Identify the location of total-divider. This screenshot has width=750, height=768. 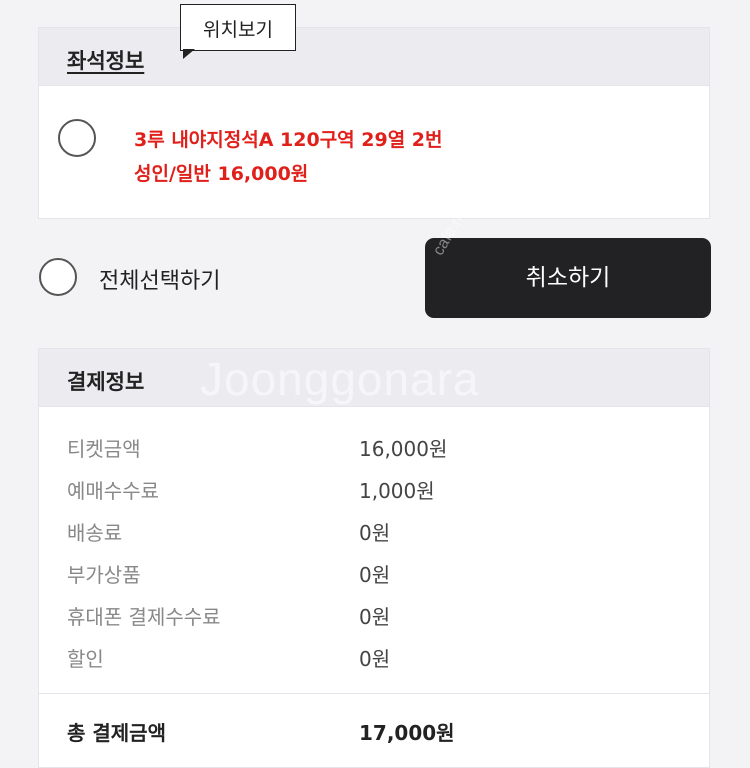
(374, 693).